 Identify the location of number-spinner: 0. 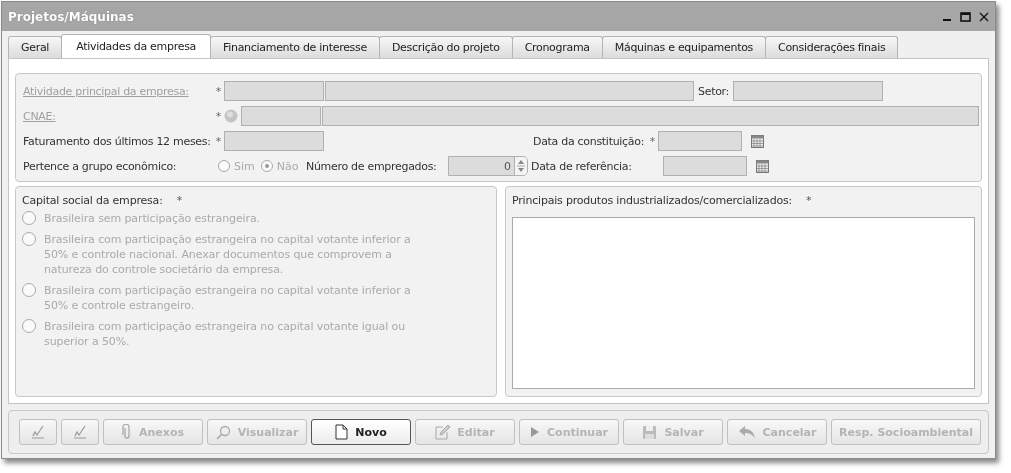
(488, 166).